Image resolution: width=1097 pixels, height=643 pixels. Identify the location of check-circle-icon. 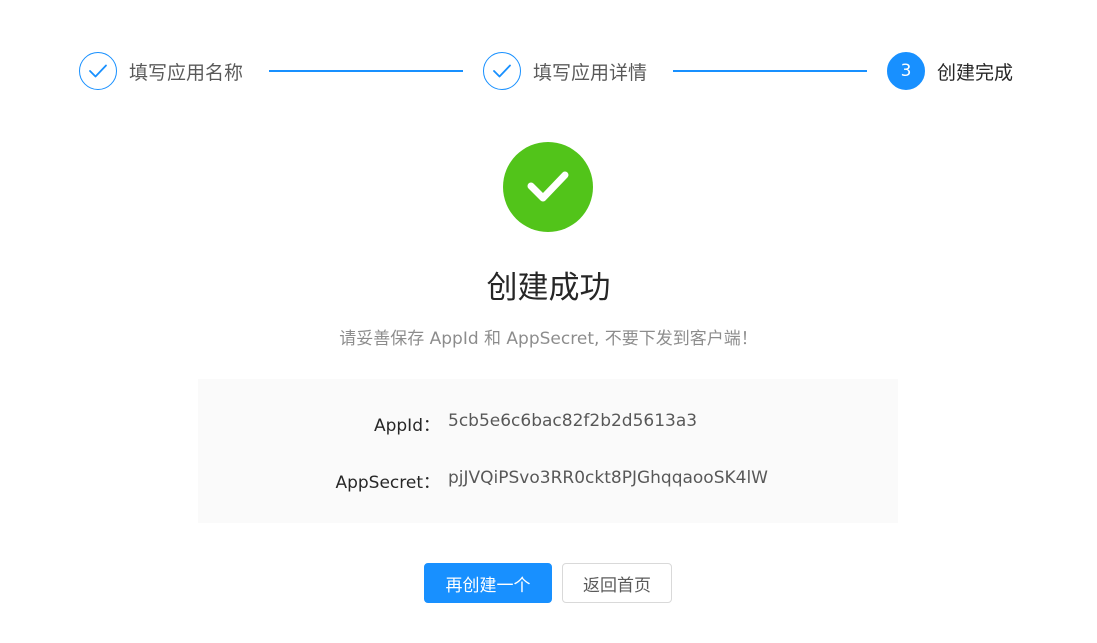
(548, 187).